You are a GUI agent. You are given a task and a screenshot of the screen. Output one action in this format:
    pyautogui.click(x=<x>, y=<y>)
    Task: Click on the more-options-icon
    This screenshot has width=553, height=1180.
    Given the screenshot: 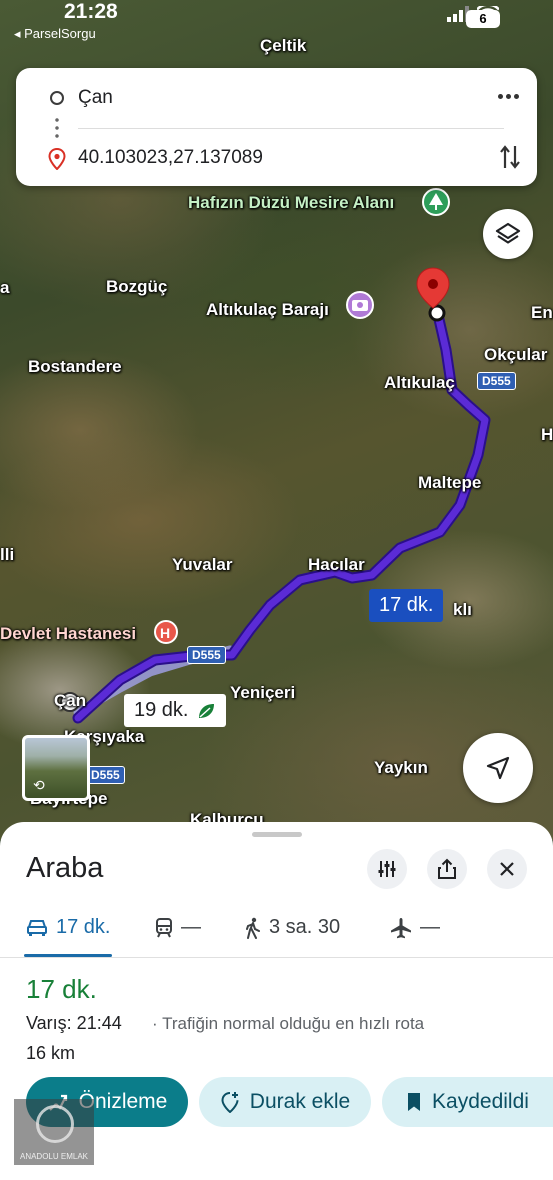 What is the action you would take?
    pyautogui.click(x=508, y=96)
    